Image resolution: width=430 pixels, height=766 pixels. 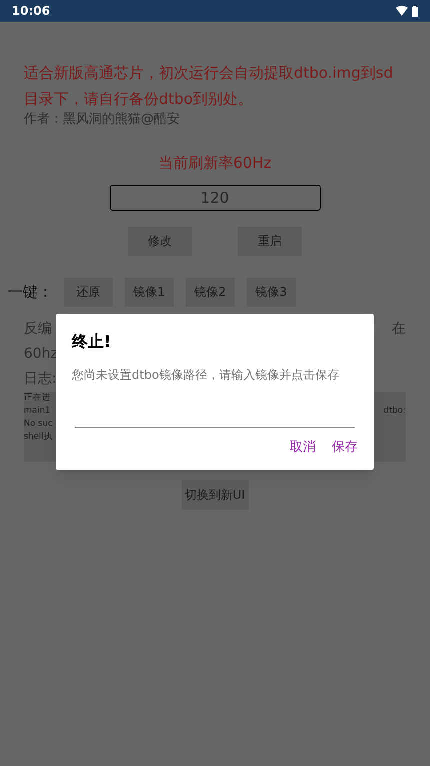 What do you see at coordinates (41, 354) in the screenshot?
I see `hint-text: 60hz` at bounding box center [41, 354].